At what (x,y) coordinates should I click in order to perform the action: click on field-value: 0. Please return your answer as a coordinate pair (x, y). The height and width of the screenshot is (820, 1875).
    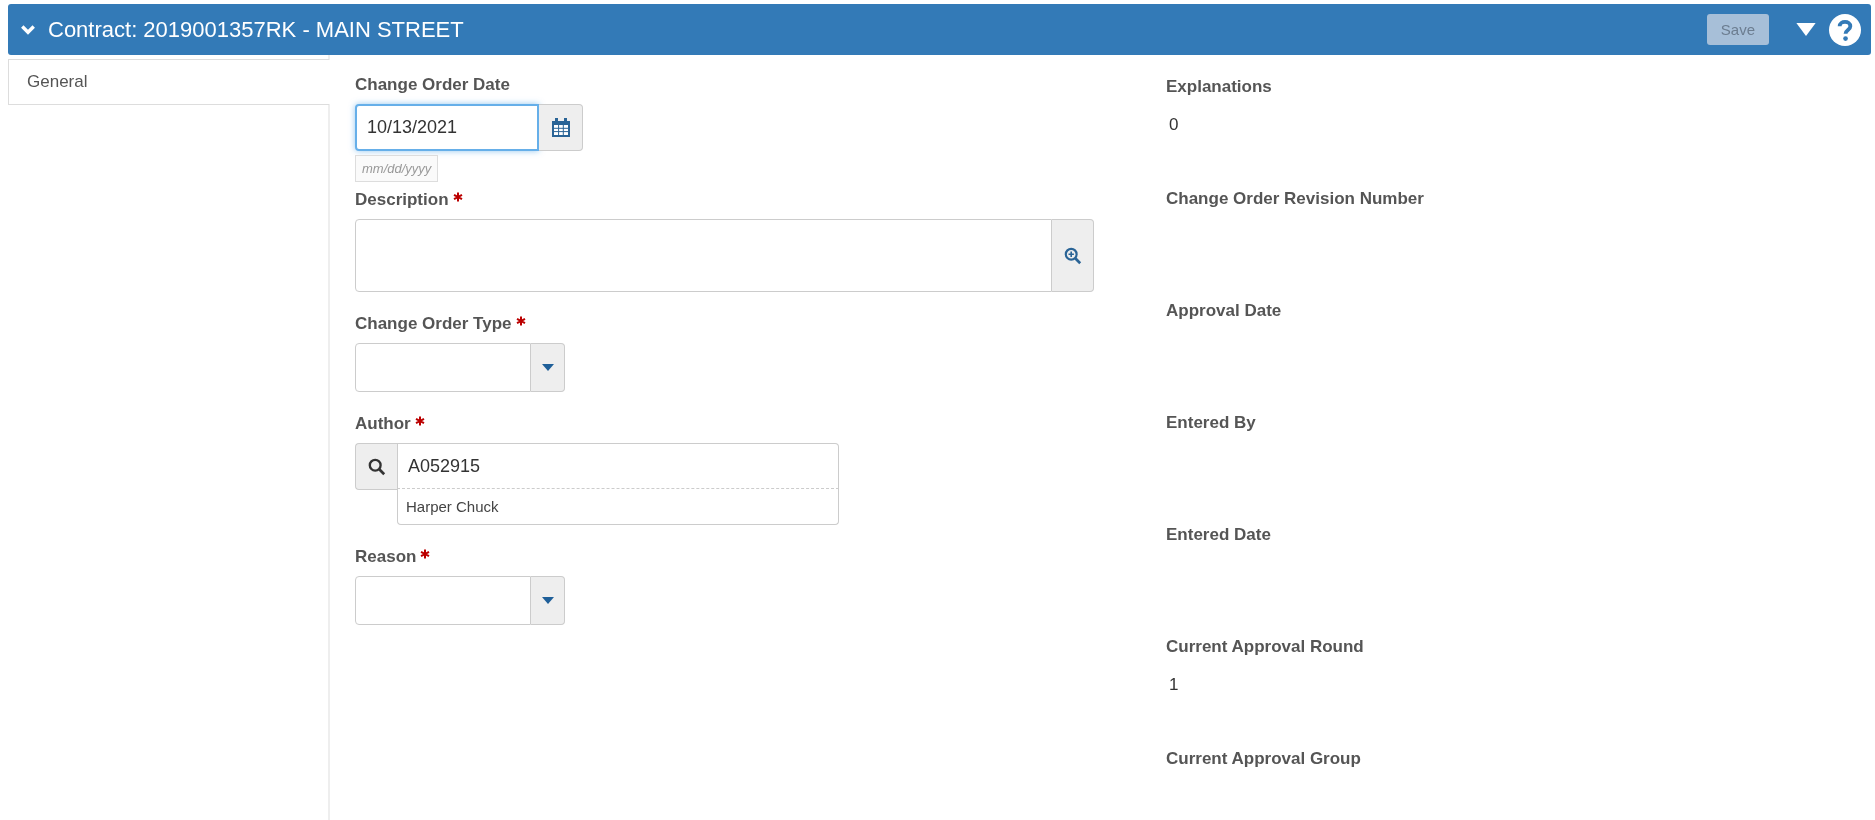
    Looking at the image, I should click on (1174, 124).